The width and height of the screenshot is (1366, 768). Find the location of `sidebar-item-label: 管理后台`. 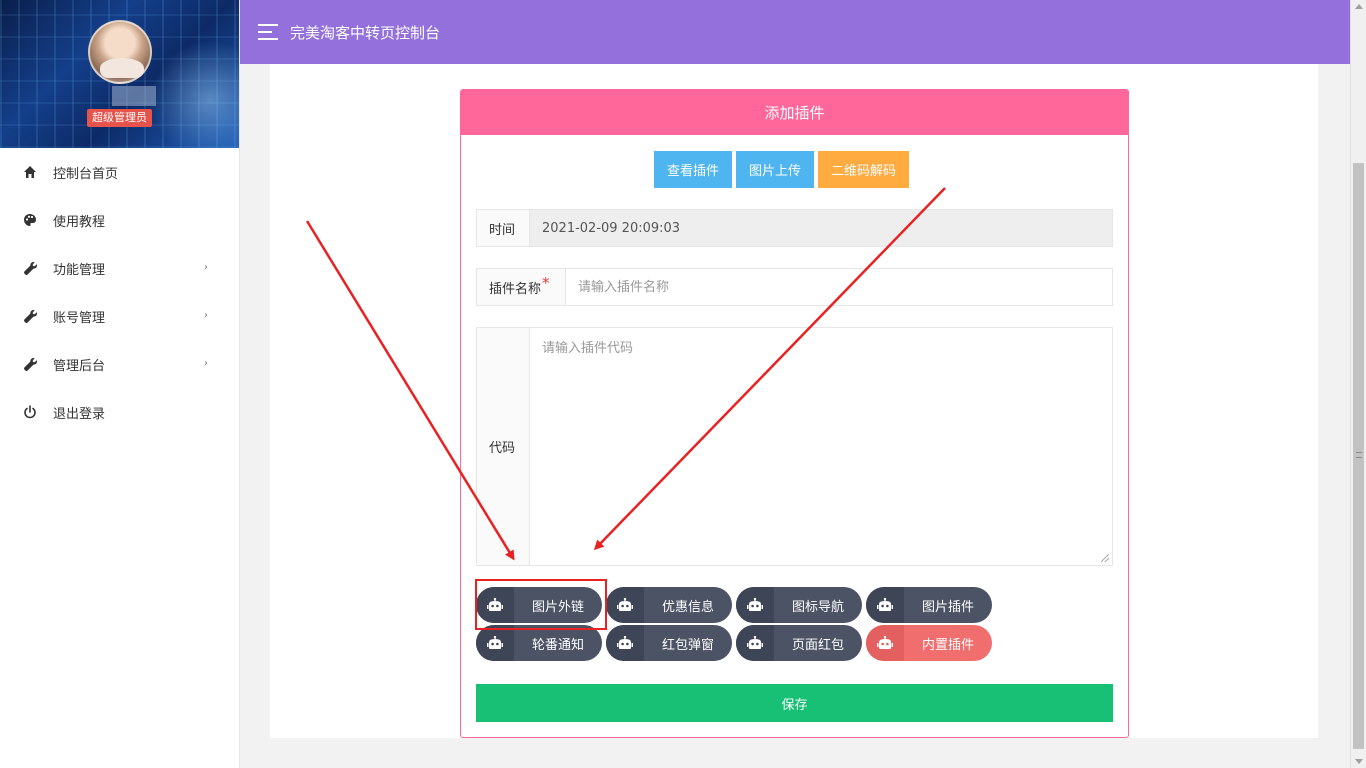

sidebar-item-label: 管理后台 is located at coordinates (79, 366).